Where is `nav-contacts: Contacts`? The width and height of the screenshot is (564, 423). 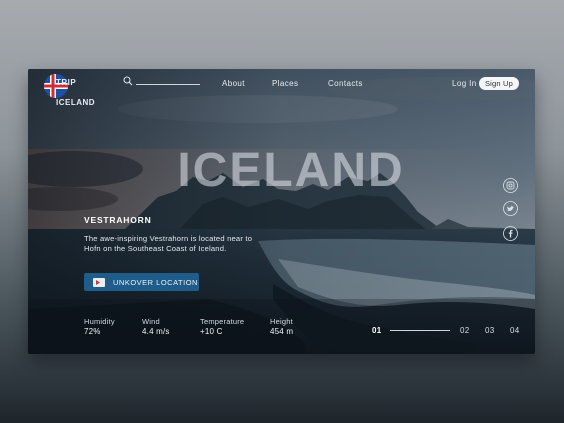
nav-contacts: Contacts is located at coordinates (345, 83).